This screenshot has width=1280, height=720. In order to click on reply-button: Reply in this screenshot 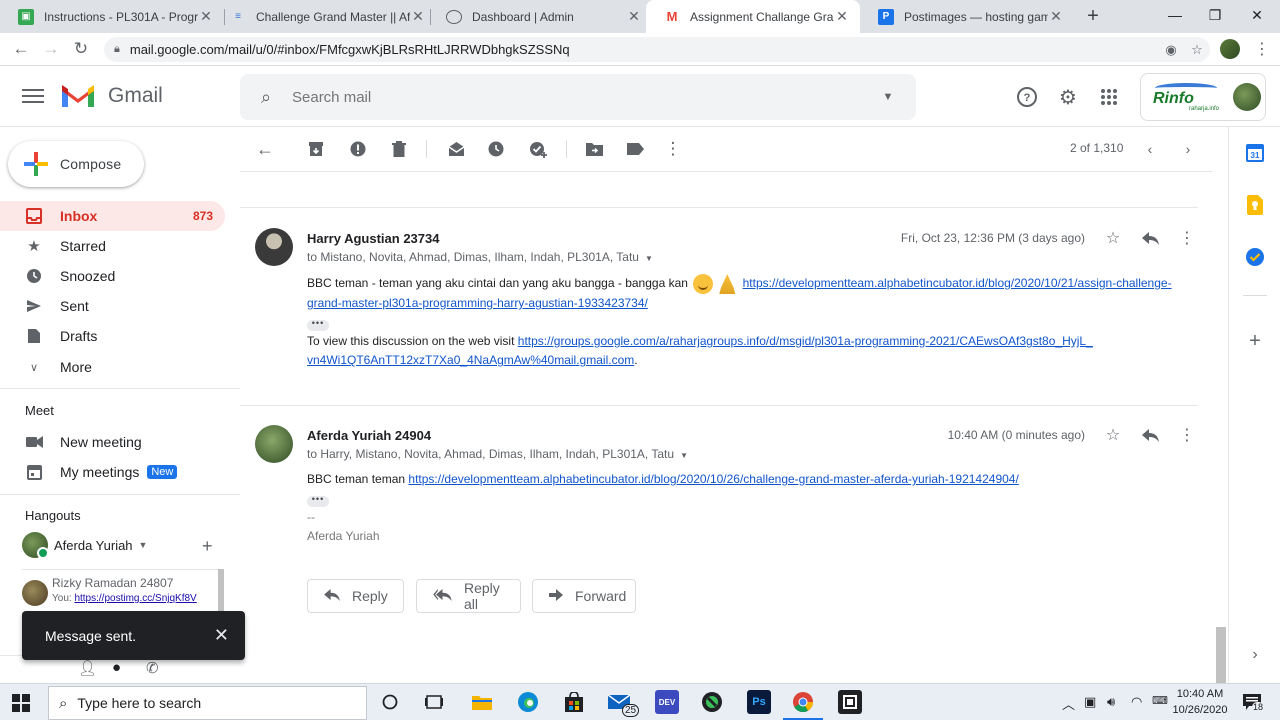, I will do `click(355, 596)`.